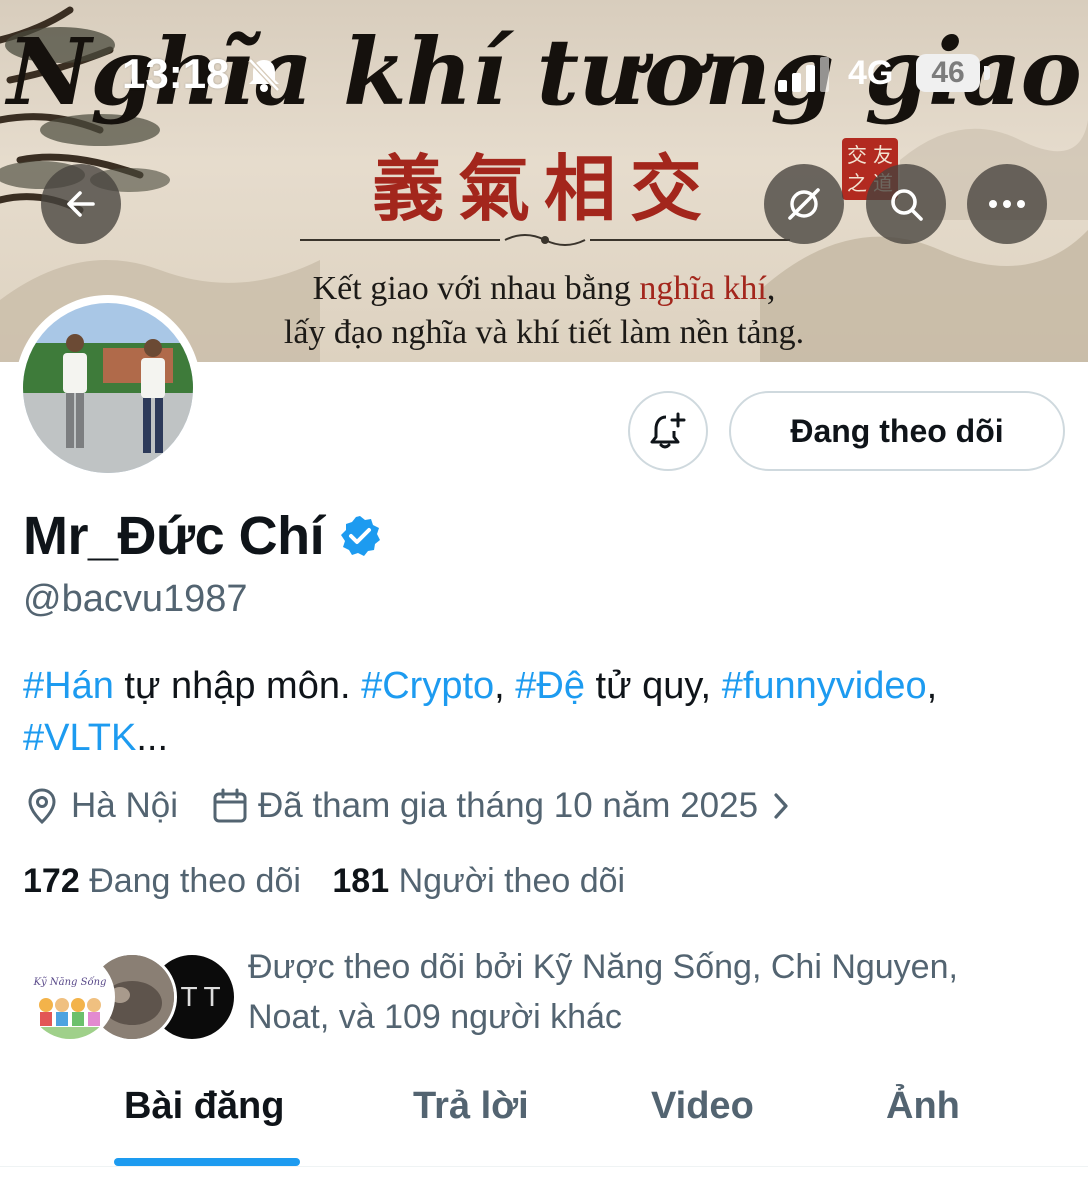 The width and height of the screenshot is (1088, 1200). Describe the element at coordinates (51, 881) in the screenshot. I see `following-count: 172` at that location.